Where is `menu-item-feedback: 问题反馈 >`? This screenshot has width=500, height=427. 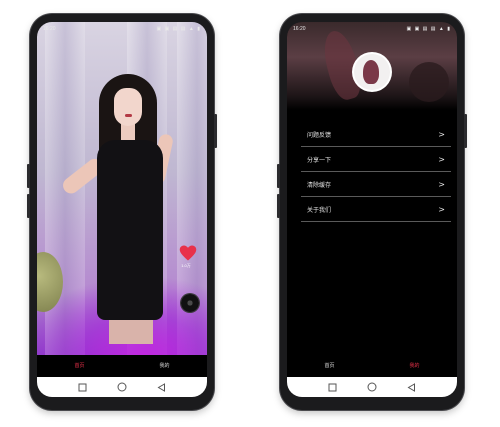
menu-item-feedback: 问题反馈 > is located at coordinates (376, 134).